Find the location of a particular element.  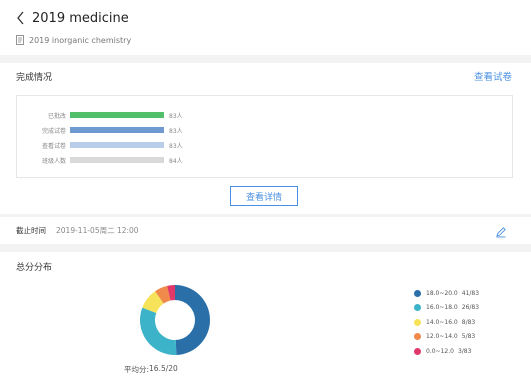

legend-range: 16.0~18.0 is located at coordinates (442, 307).